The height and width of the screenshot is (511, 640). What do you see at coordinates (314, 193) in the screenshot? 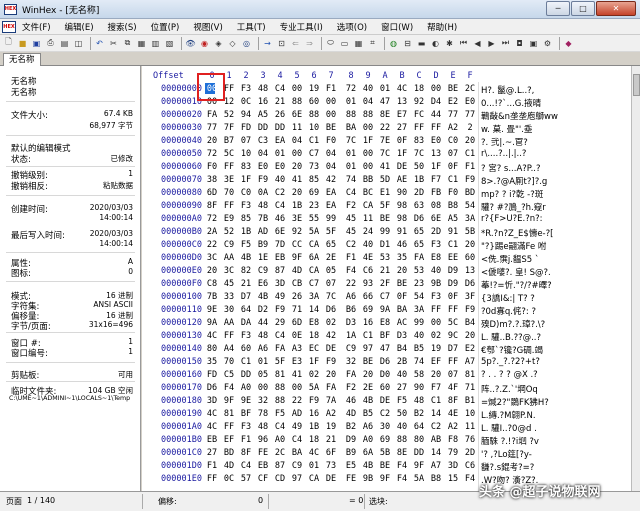
I see `hex-byte: 69` at bounding box center [314, 193].